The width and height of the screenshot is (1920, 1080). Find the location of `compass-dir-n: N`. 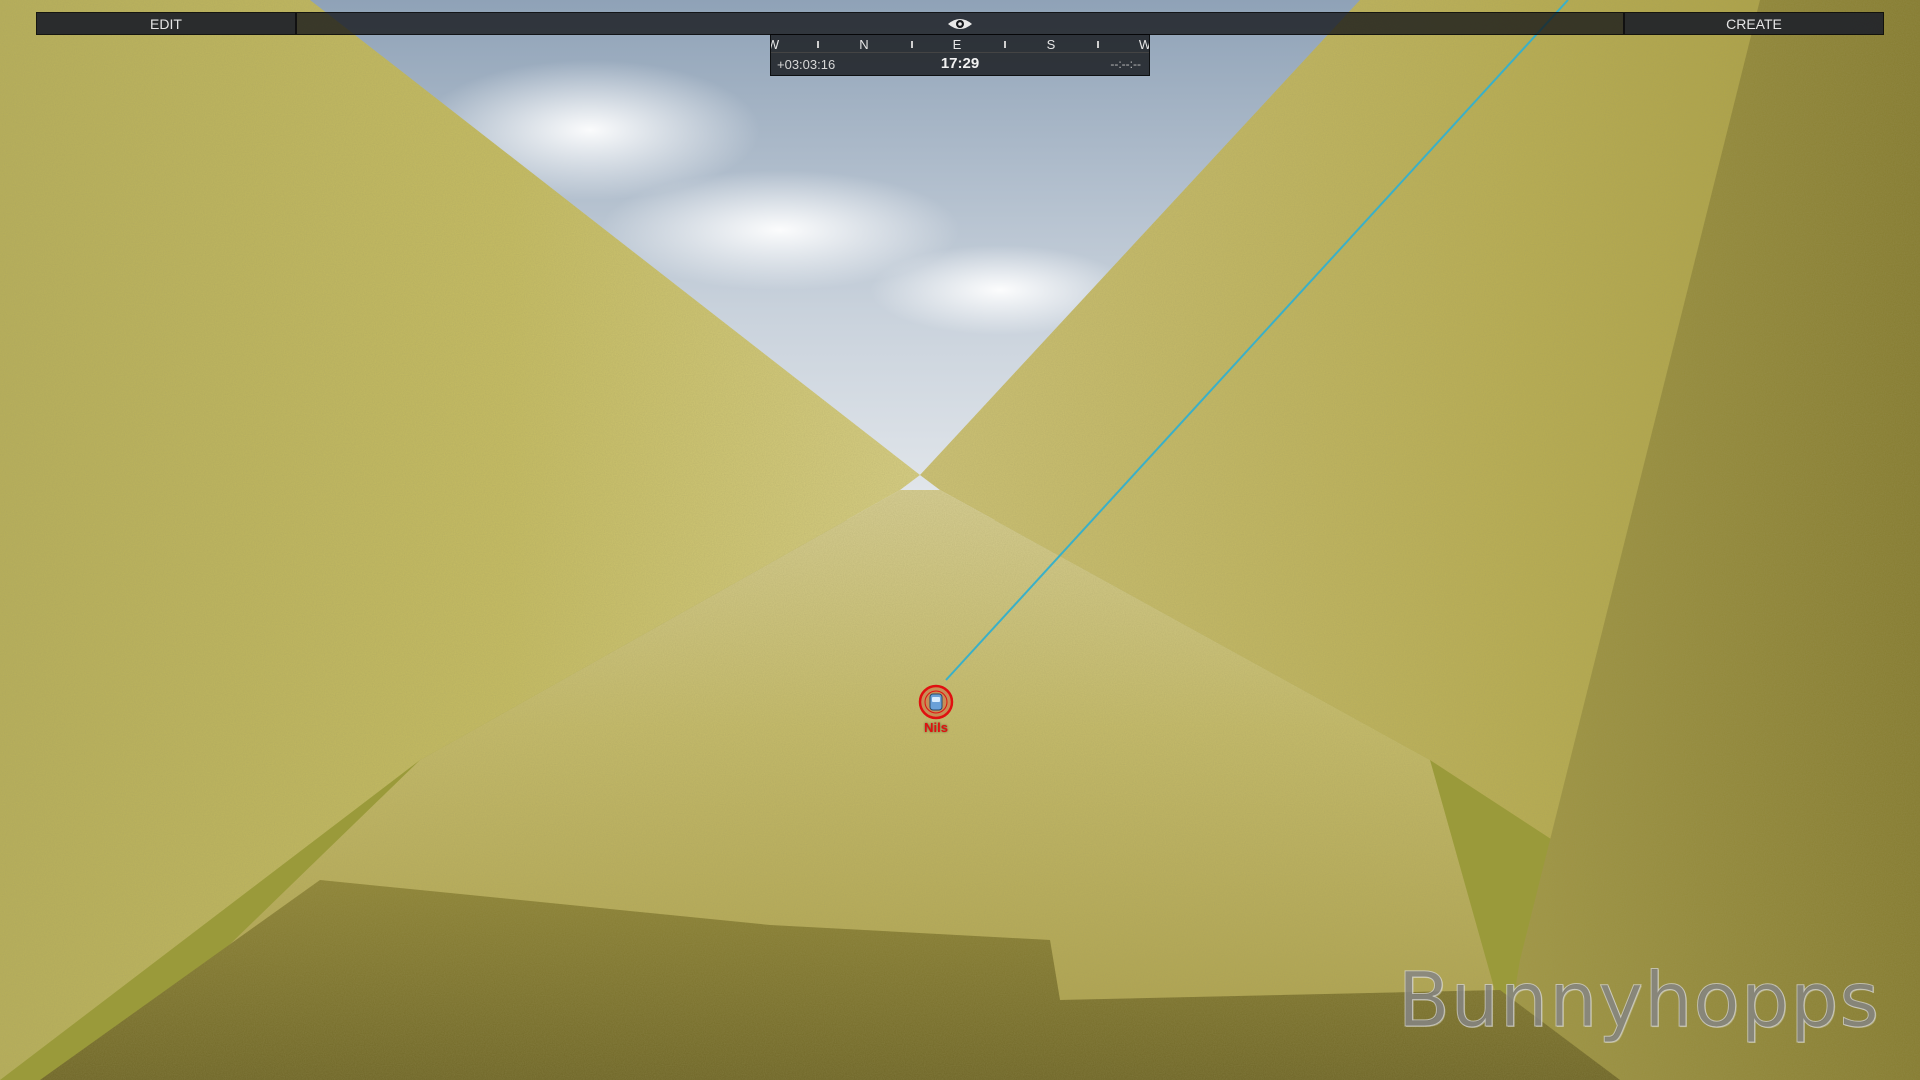

compass-dir-n: N is located at coordinates (864, 44).